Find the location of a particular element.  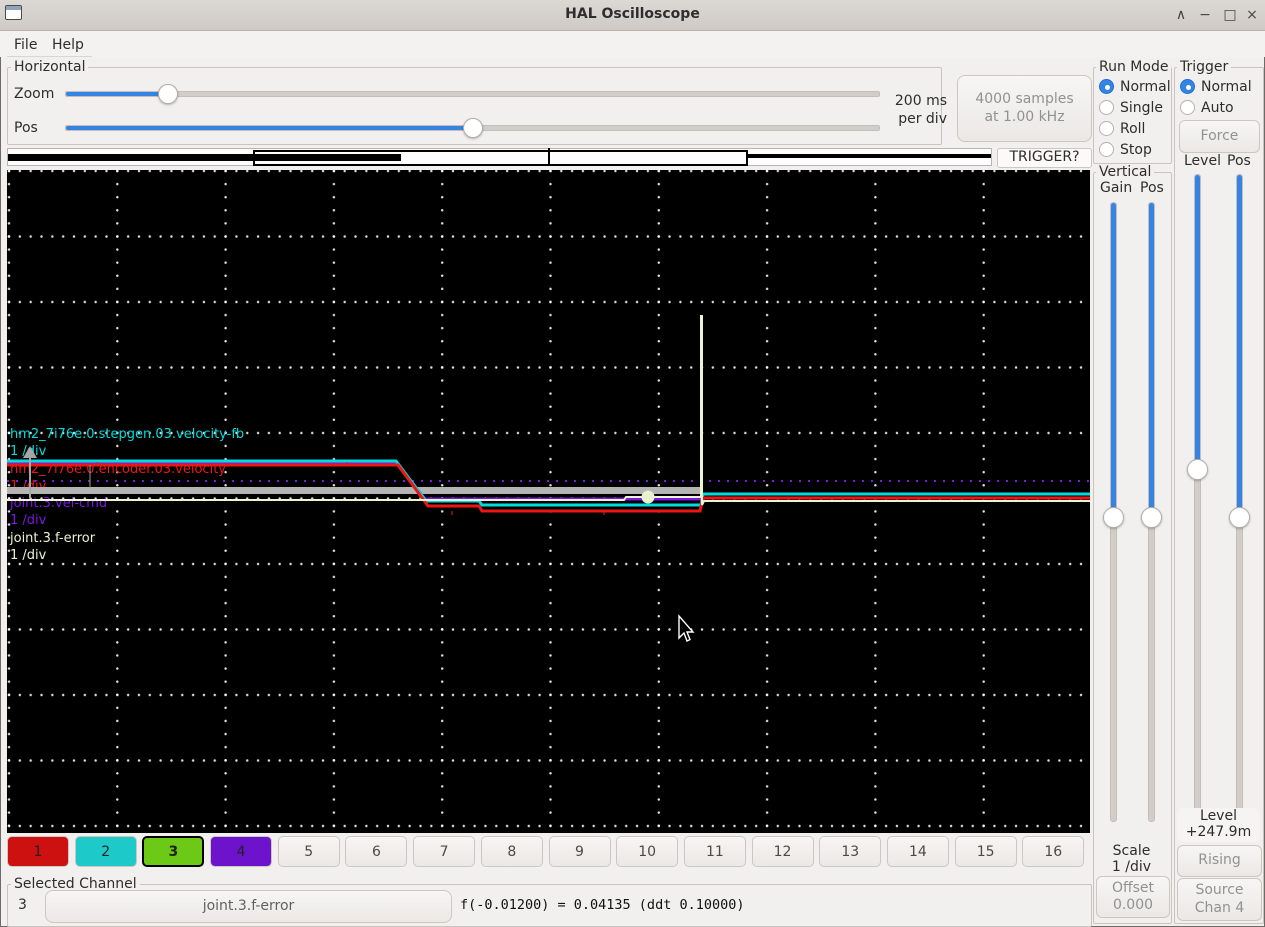

force-button-label: Force is located at coordinates (1219, 135).